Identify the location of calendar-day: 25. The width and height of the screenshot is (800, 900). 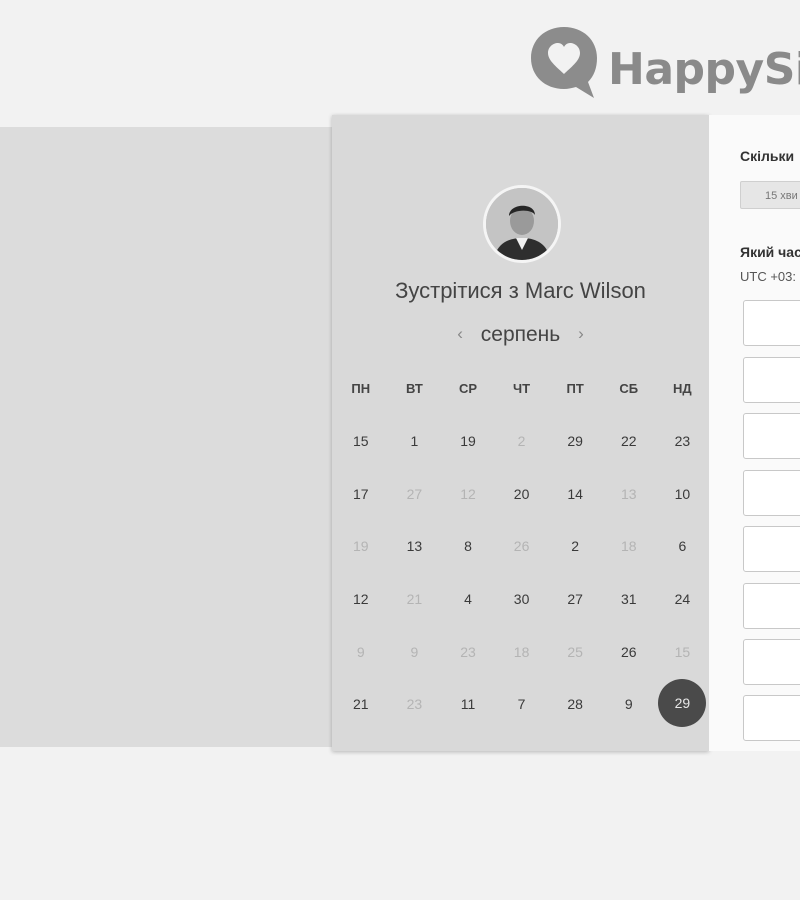
(575, 651).